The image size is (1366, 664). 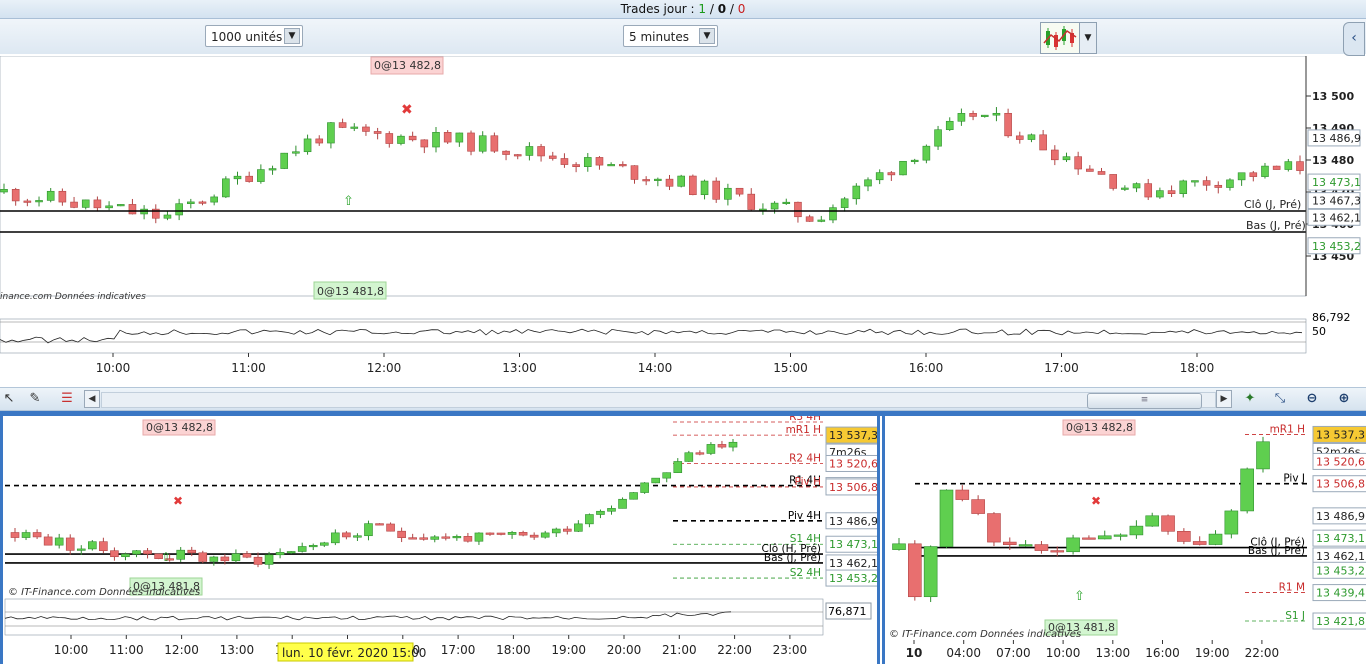 What do you see at coordinates (350, 290) in the screenshot?
I see `order-marker-bottom: 0@13 481,8` at bounding box center [350, 290].